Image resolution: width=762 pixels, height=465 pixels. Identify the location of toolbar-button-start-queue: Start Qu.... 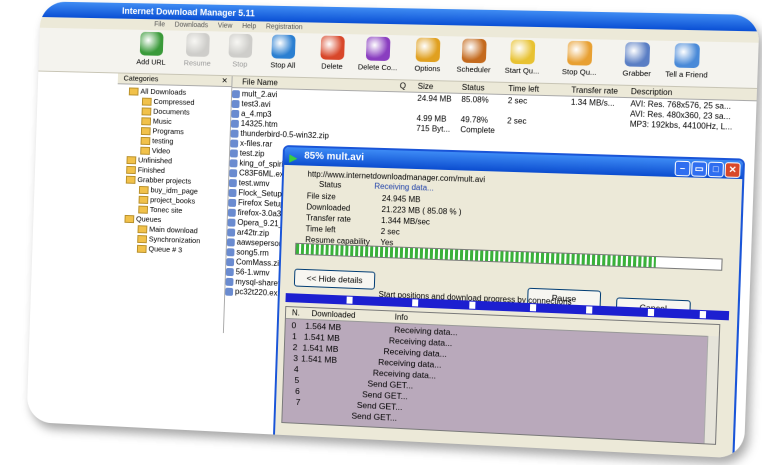
(523, 57).